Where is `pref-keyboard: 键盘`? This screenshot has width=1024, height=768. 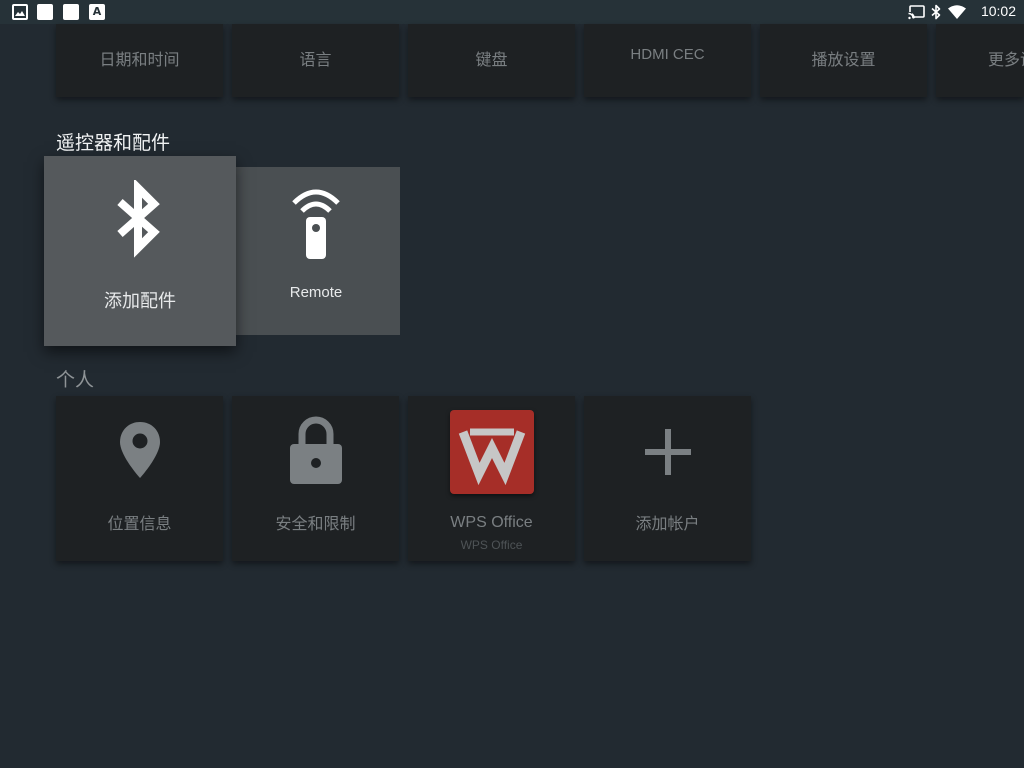 pref-keyboard: 键盘 is located at coordinates (491, 60).